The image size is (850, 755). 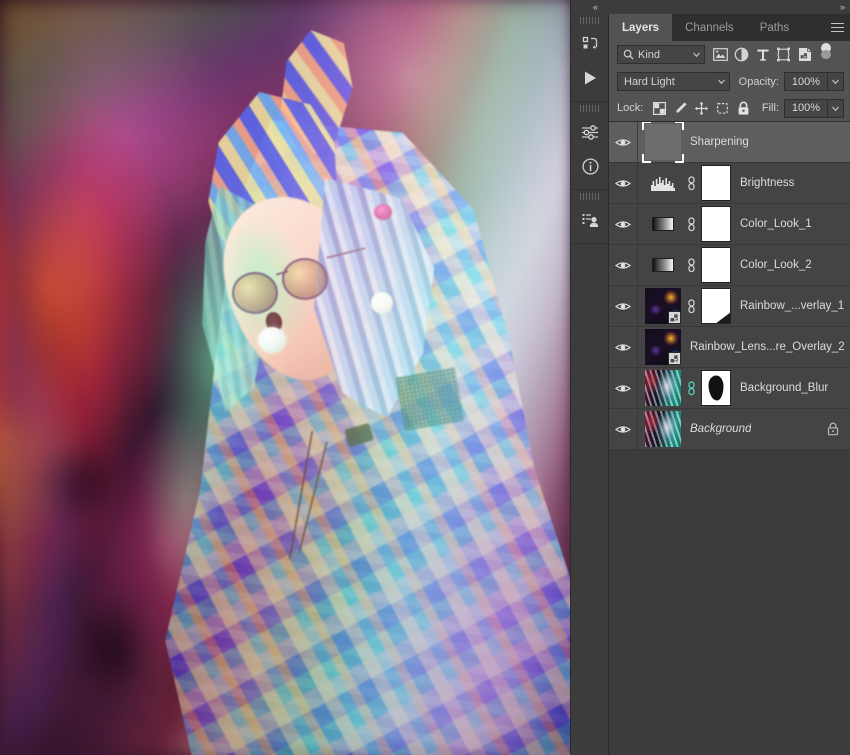 What do you see at coordinates (776, 224) in the screenshot?
I see `layer-name: Color_Look_1` at bounding box center [776, 224].